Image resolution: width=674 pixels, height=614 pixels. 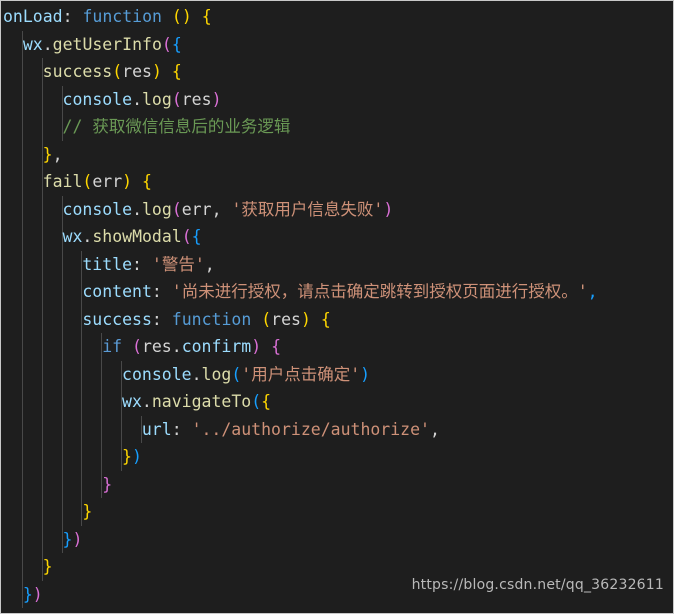 What do you see at coordinates (191, 126) in the screenshot?
I see `code-token: 获取微信信息后的业务逻辑` at bounding box center [191, 126].